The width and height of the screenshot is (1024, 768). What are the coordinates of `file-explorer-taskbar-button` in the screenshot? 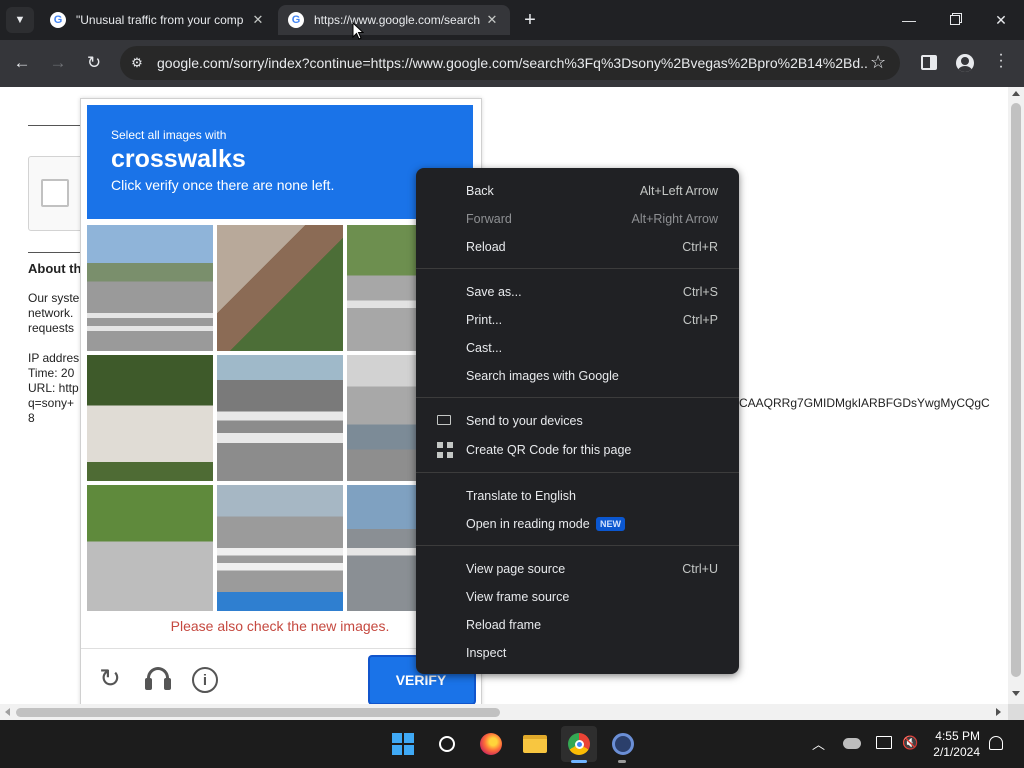 It's located at (535, 744).